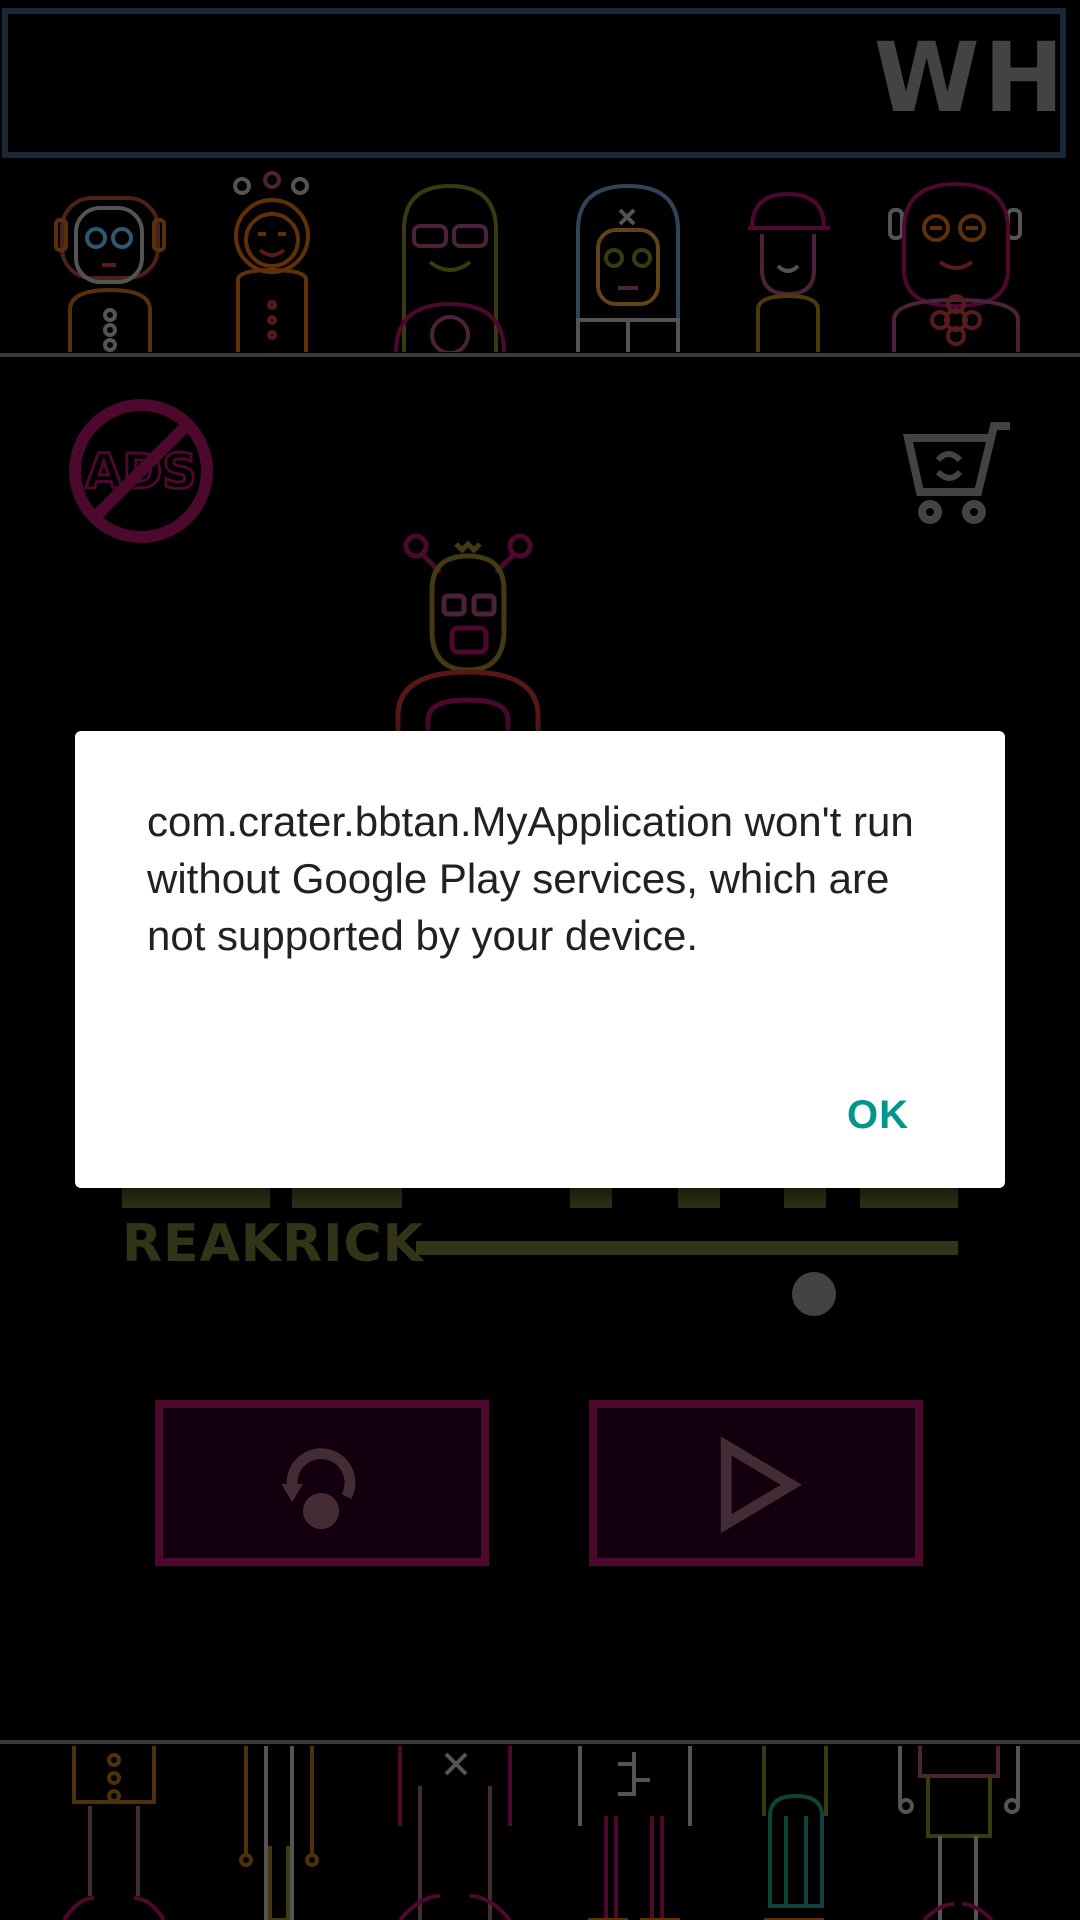 Image resolution: width=1080 pixels, height=1920 pixels. Describe the element at coordinates (878, 1115) in the screenshot. I see `ok-button: OK` at that location.